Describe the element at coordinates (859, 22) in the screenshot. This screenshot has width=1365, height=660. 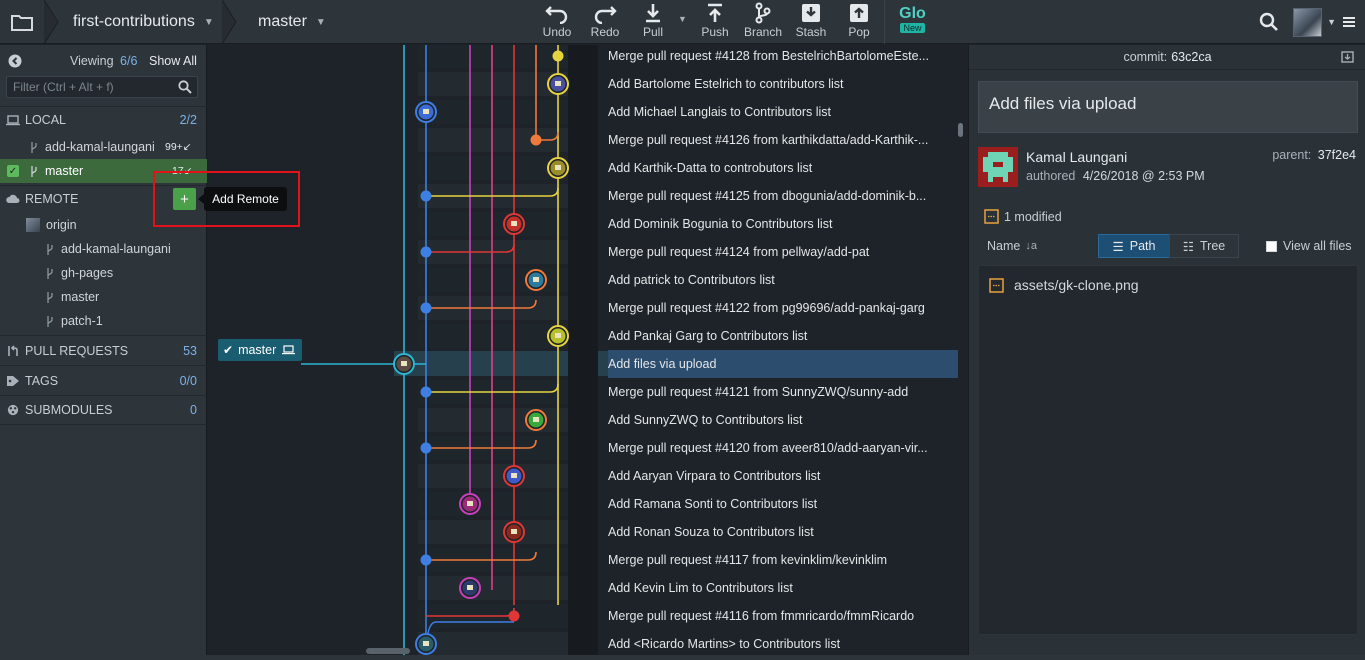
I see `pop-button: Pop` at that location.